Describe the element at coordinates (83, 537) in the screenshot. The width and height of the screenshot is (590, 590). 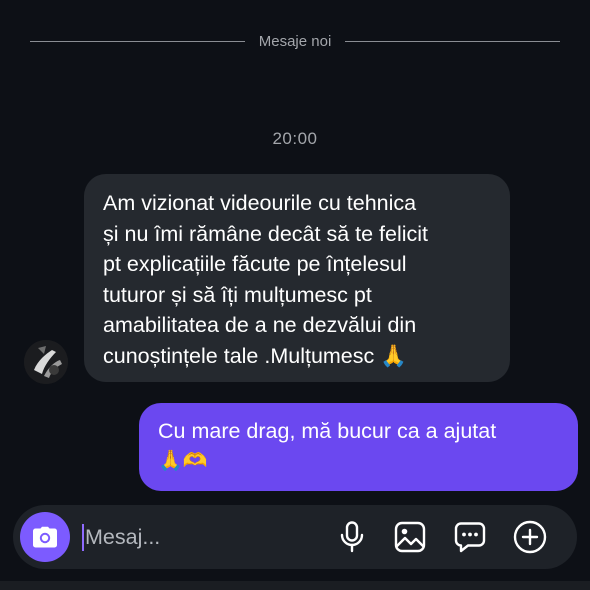
I see `text-cursor` at that location.